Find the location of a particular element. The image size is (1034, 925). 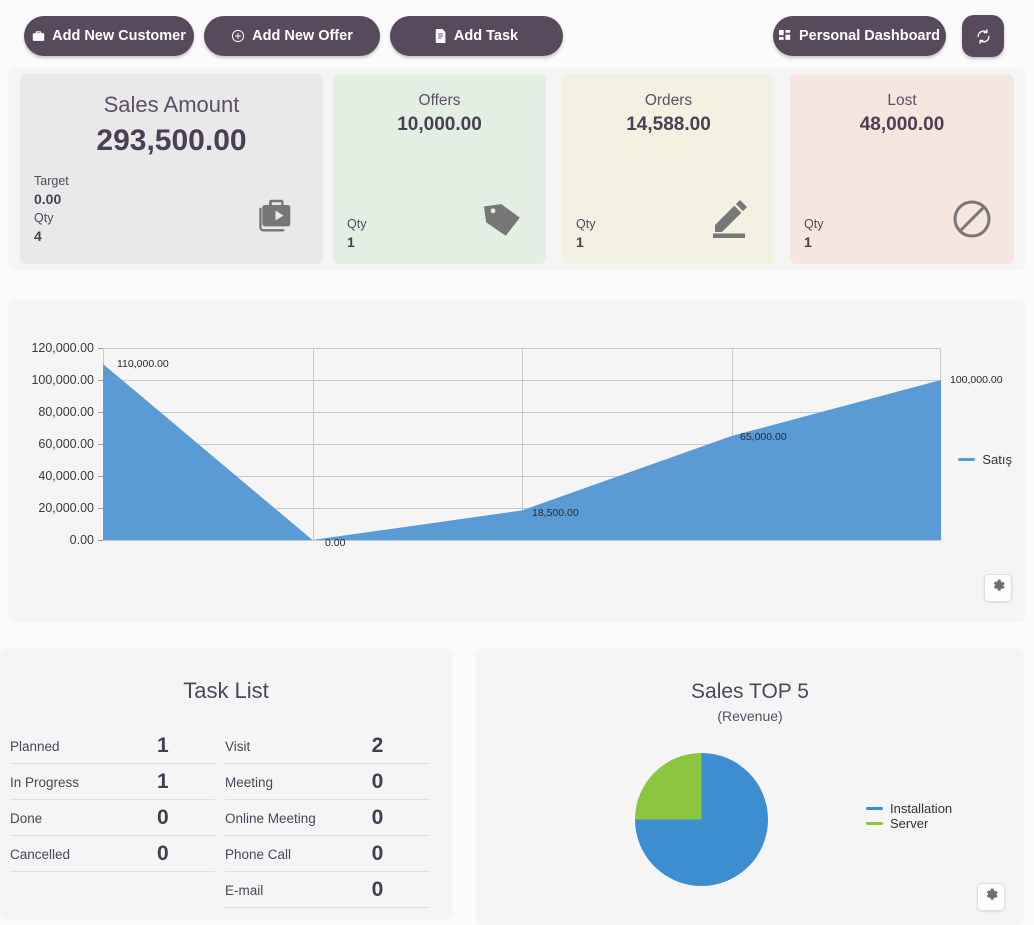

sales-top5-title: Sales TOP 5 is located at coordinates (750, 691).